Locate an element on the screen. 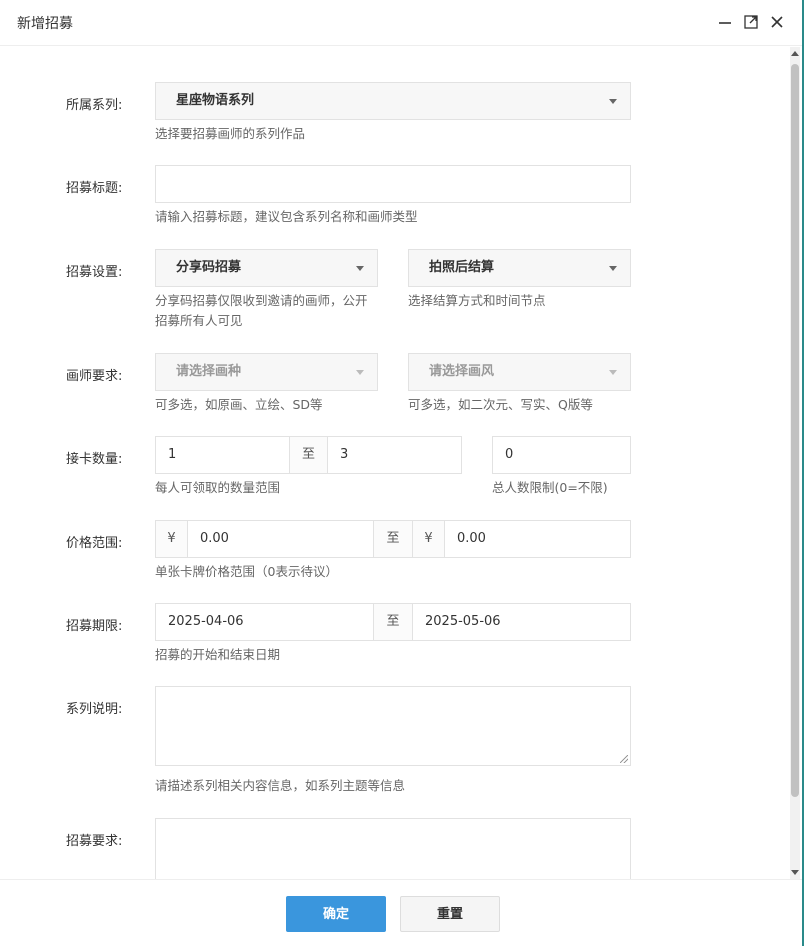  window-controls is located at coordinates (751, 22).